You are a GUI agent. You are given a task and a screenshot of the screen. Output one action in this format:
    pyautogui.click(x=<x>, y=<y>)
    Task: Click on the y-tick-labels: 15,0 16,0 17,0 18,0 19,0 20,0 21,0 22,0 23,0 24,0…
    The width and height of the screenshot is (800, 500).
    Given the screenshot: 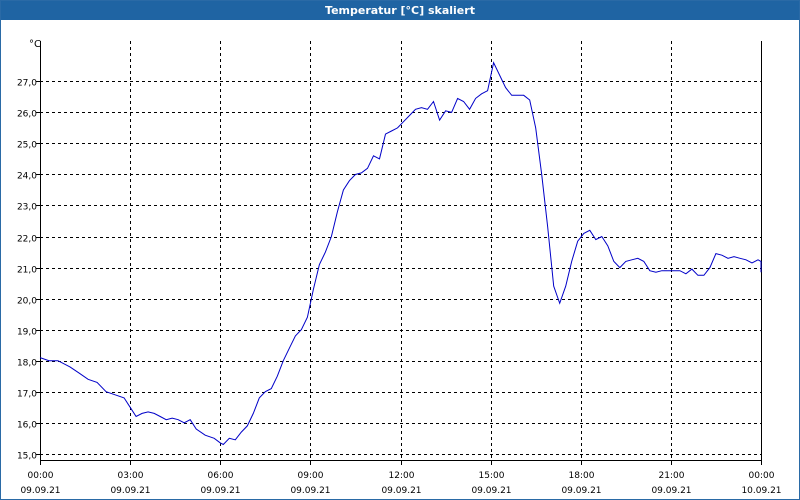 What is the action you would take?
    pyautogui.click(x=27, y=270)
    